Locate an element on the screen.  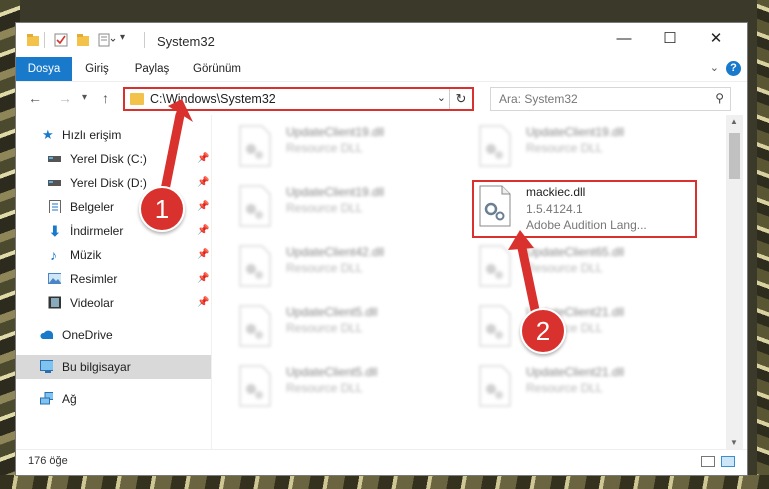
step-badge-2: 2 is located at coordinates (543, 331).